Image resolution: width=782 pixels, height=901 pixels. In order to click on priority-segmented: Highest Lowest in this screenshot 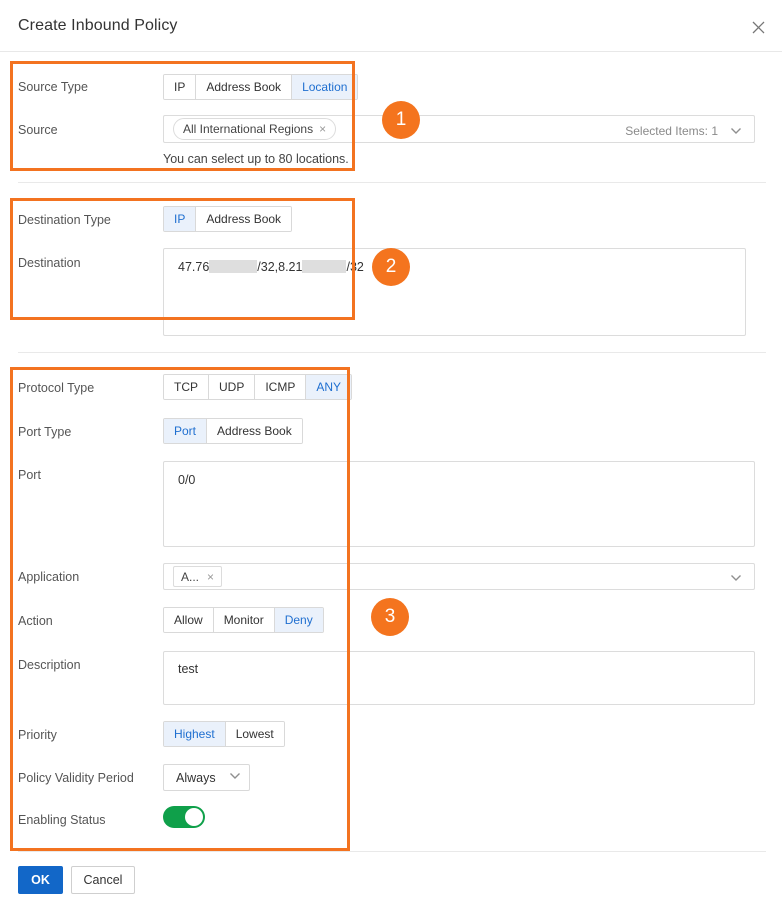, I will do `click(224, 734)`.